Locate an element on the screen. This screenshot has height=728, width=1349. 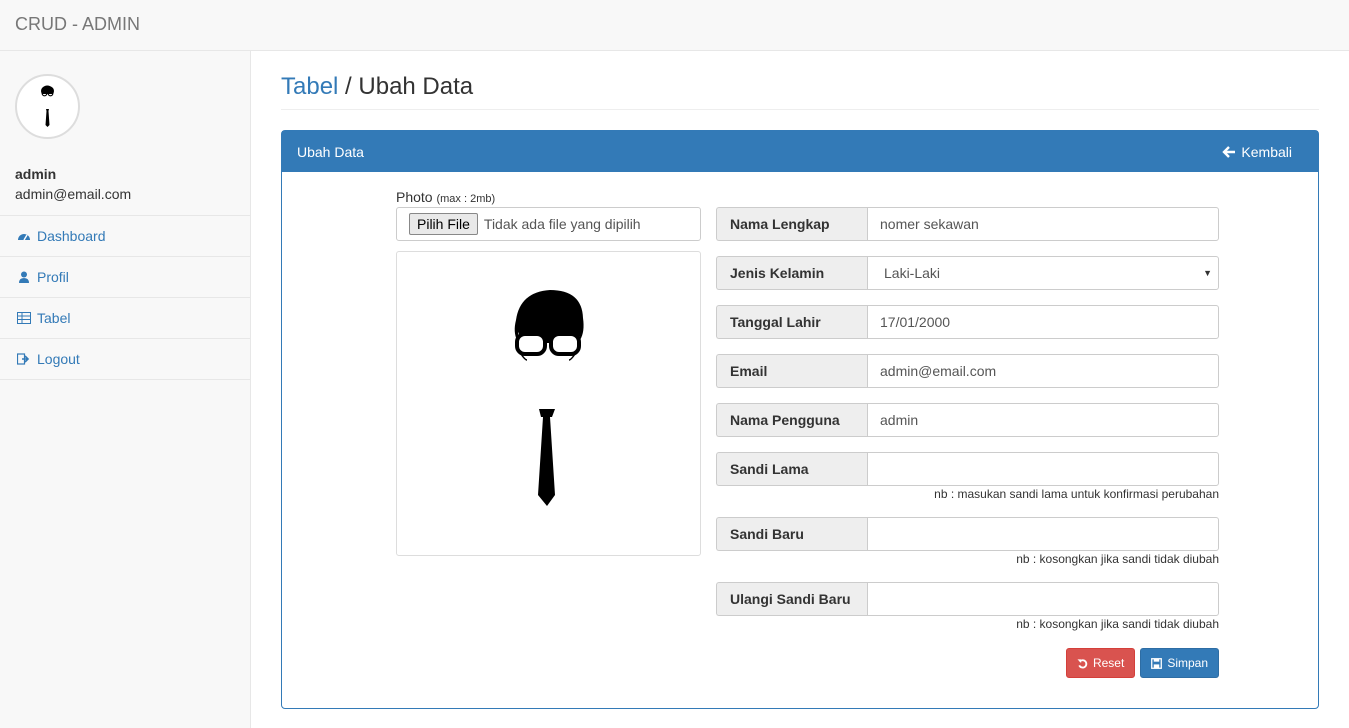
user-icon is located at coordinates (24, 277).